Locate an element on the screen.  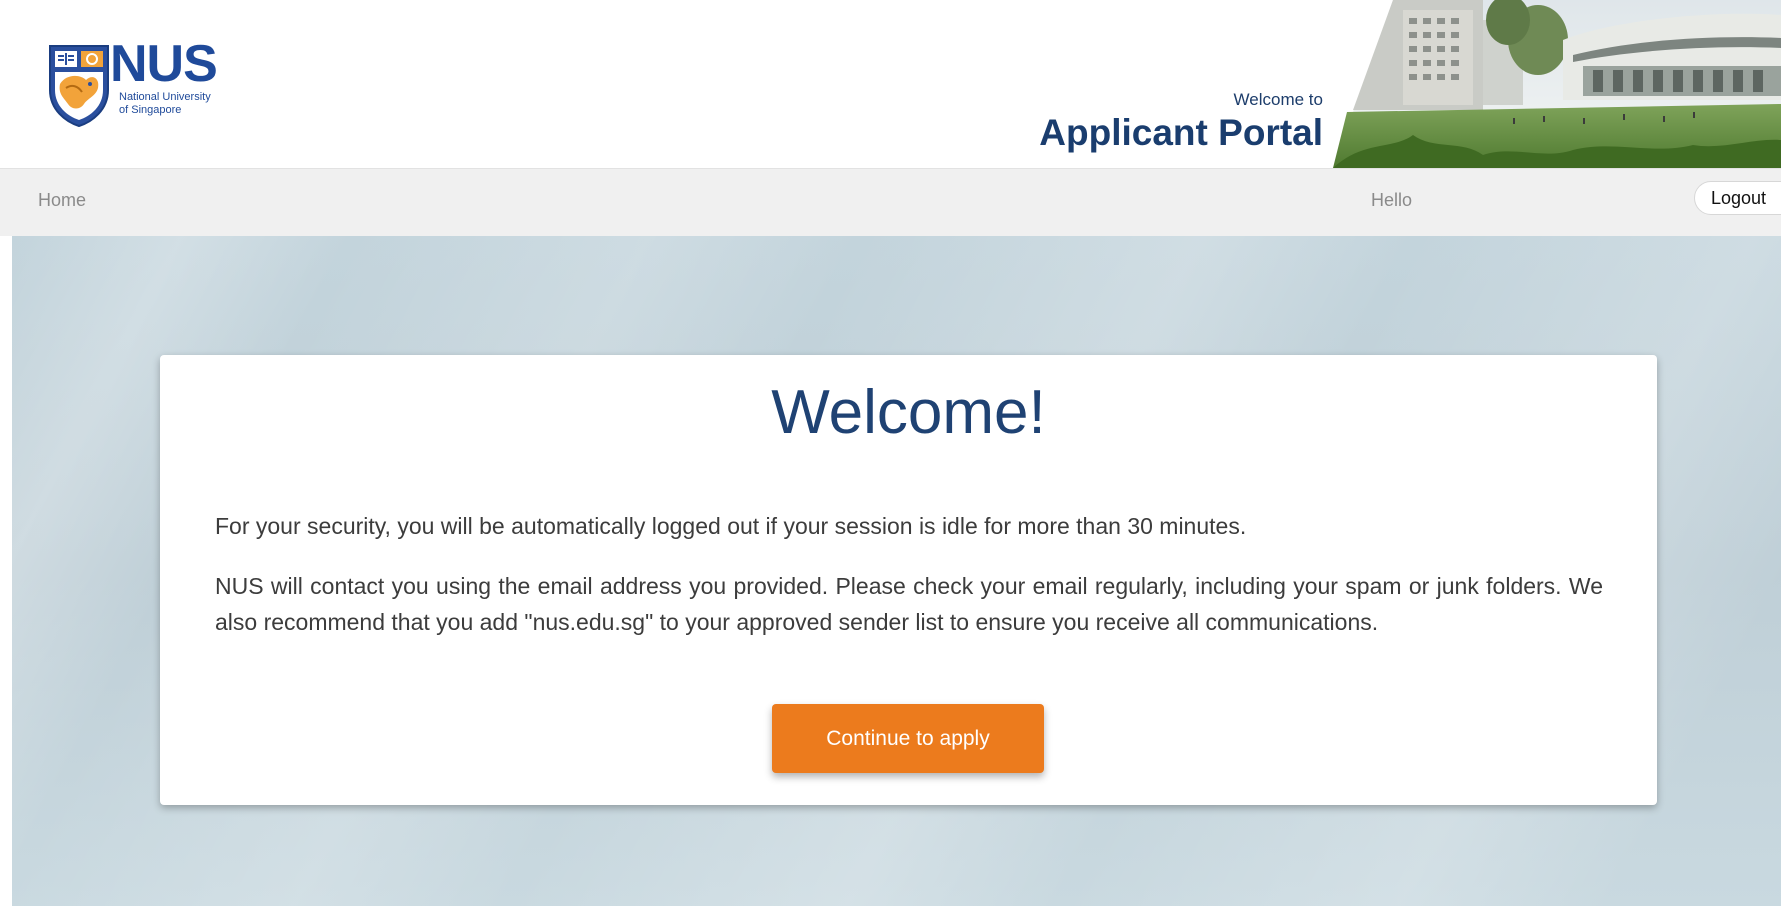
user-greeting: Hello is located at coordinates (1392, 200).